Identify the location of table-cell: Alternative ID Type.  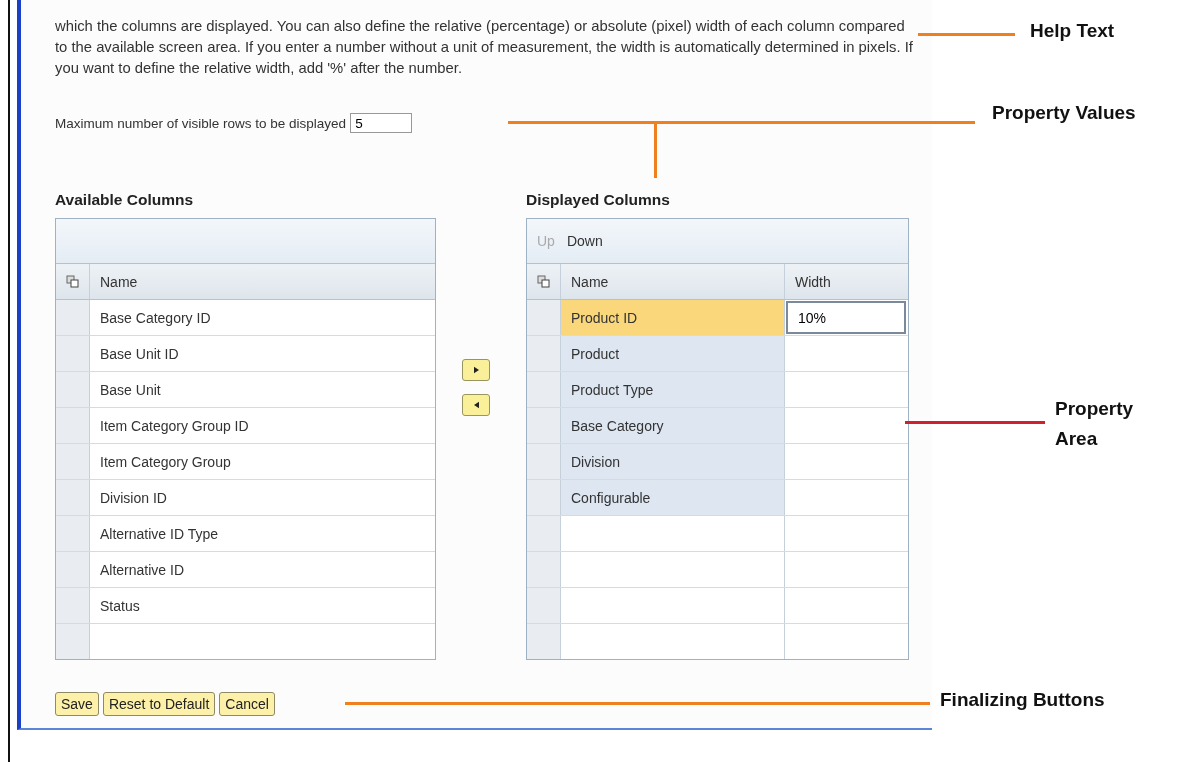
(262, 533).